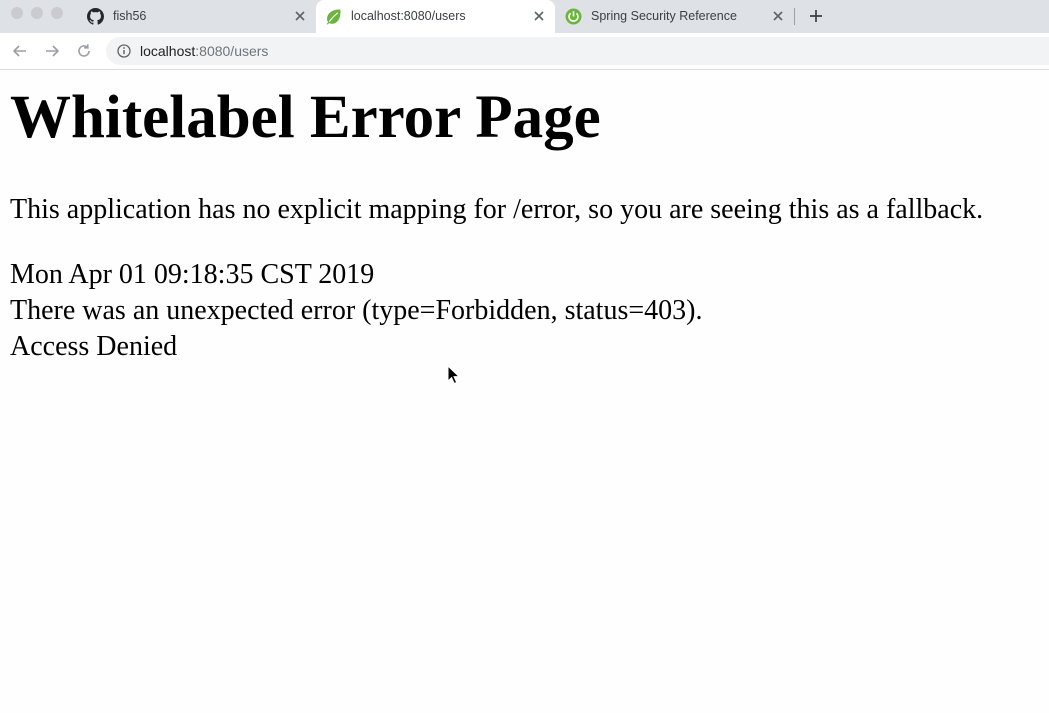 The image size is (1049, 713). I want to click on mouse-cursor-icon, so click(453, 375).